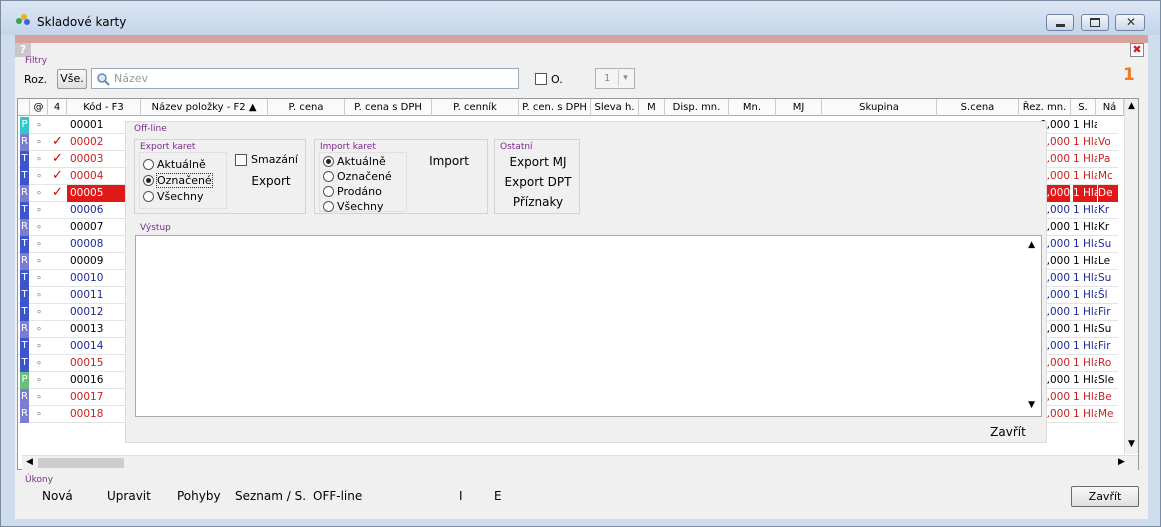 The height and width of the screenshot is (527, 1161). Describe the element at coordinates (615, 78) in the screenshot. I see `count-select: 1 ▾` at that location.